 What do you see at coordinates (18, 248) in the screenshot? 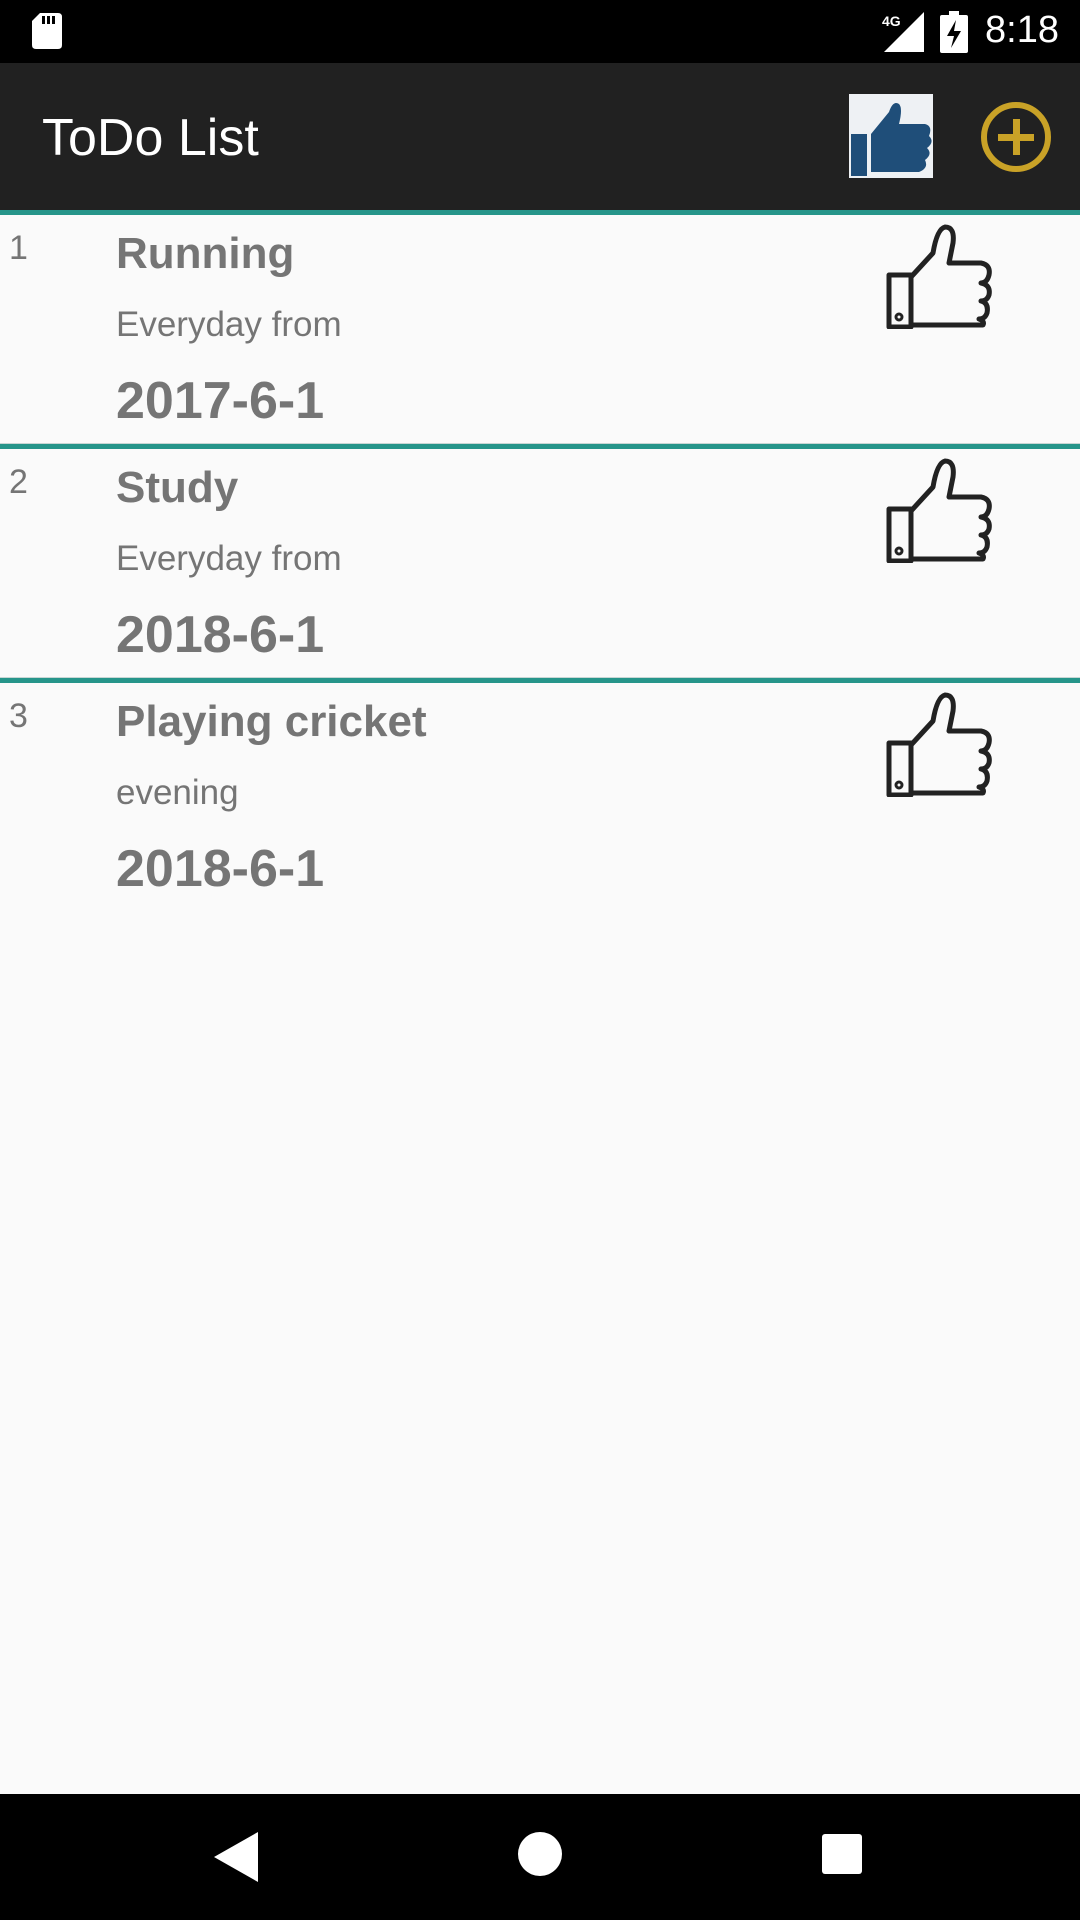
I see `item-number: 1` at bounding box center [18, 248].